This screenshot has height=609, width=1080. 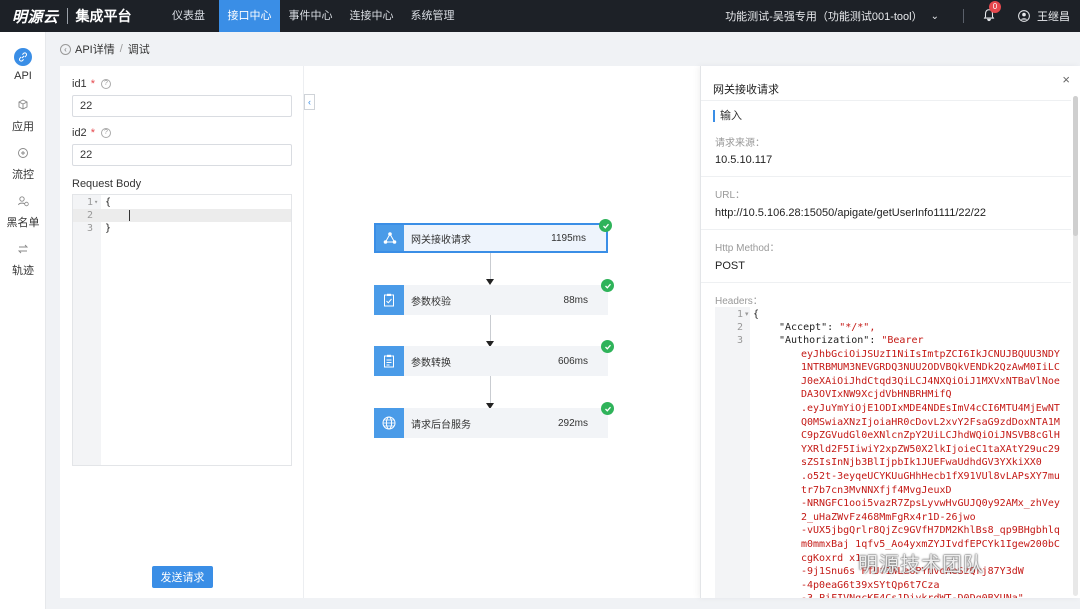 I want to click on sidebar-label: 流控, so click(x=23, y=175).